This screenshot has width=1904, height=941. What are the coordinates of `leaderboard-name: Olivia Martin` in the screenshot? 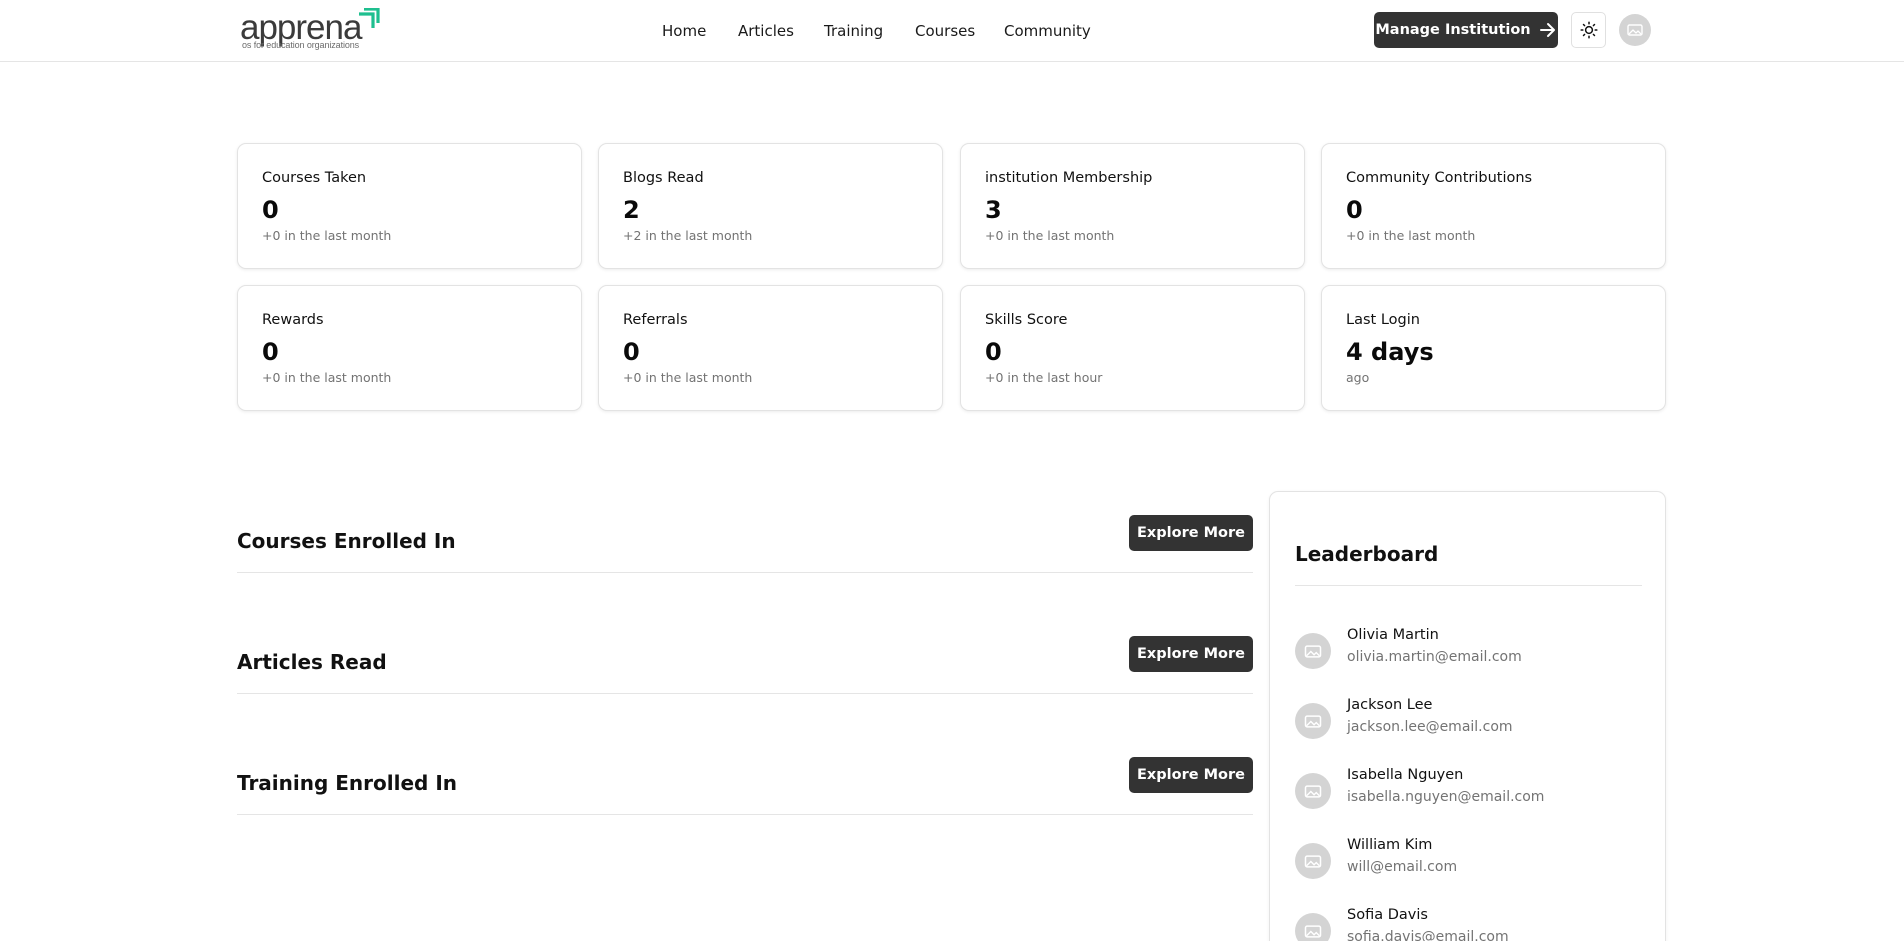 It's located at (1393, 635).